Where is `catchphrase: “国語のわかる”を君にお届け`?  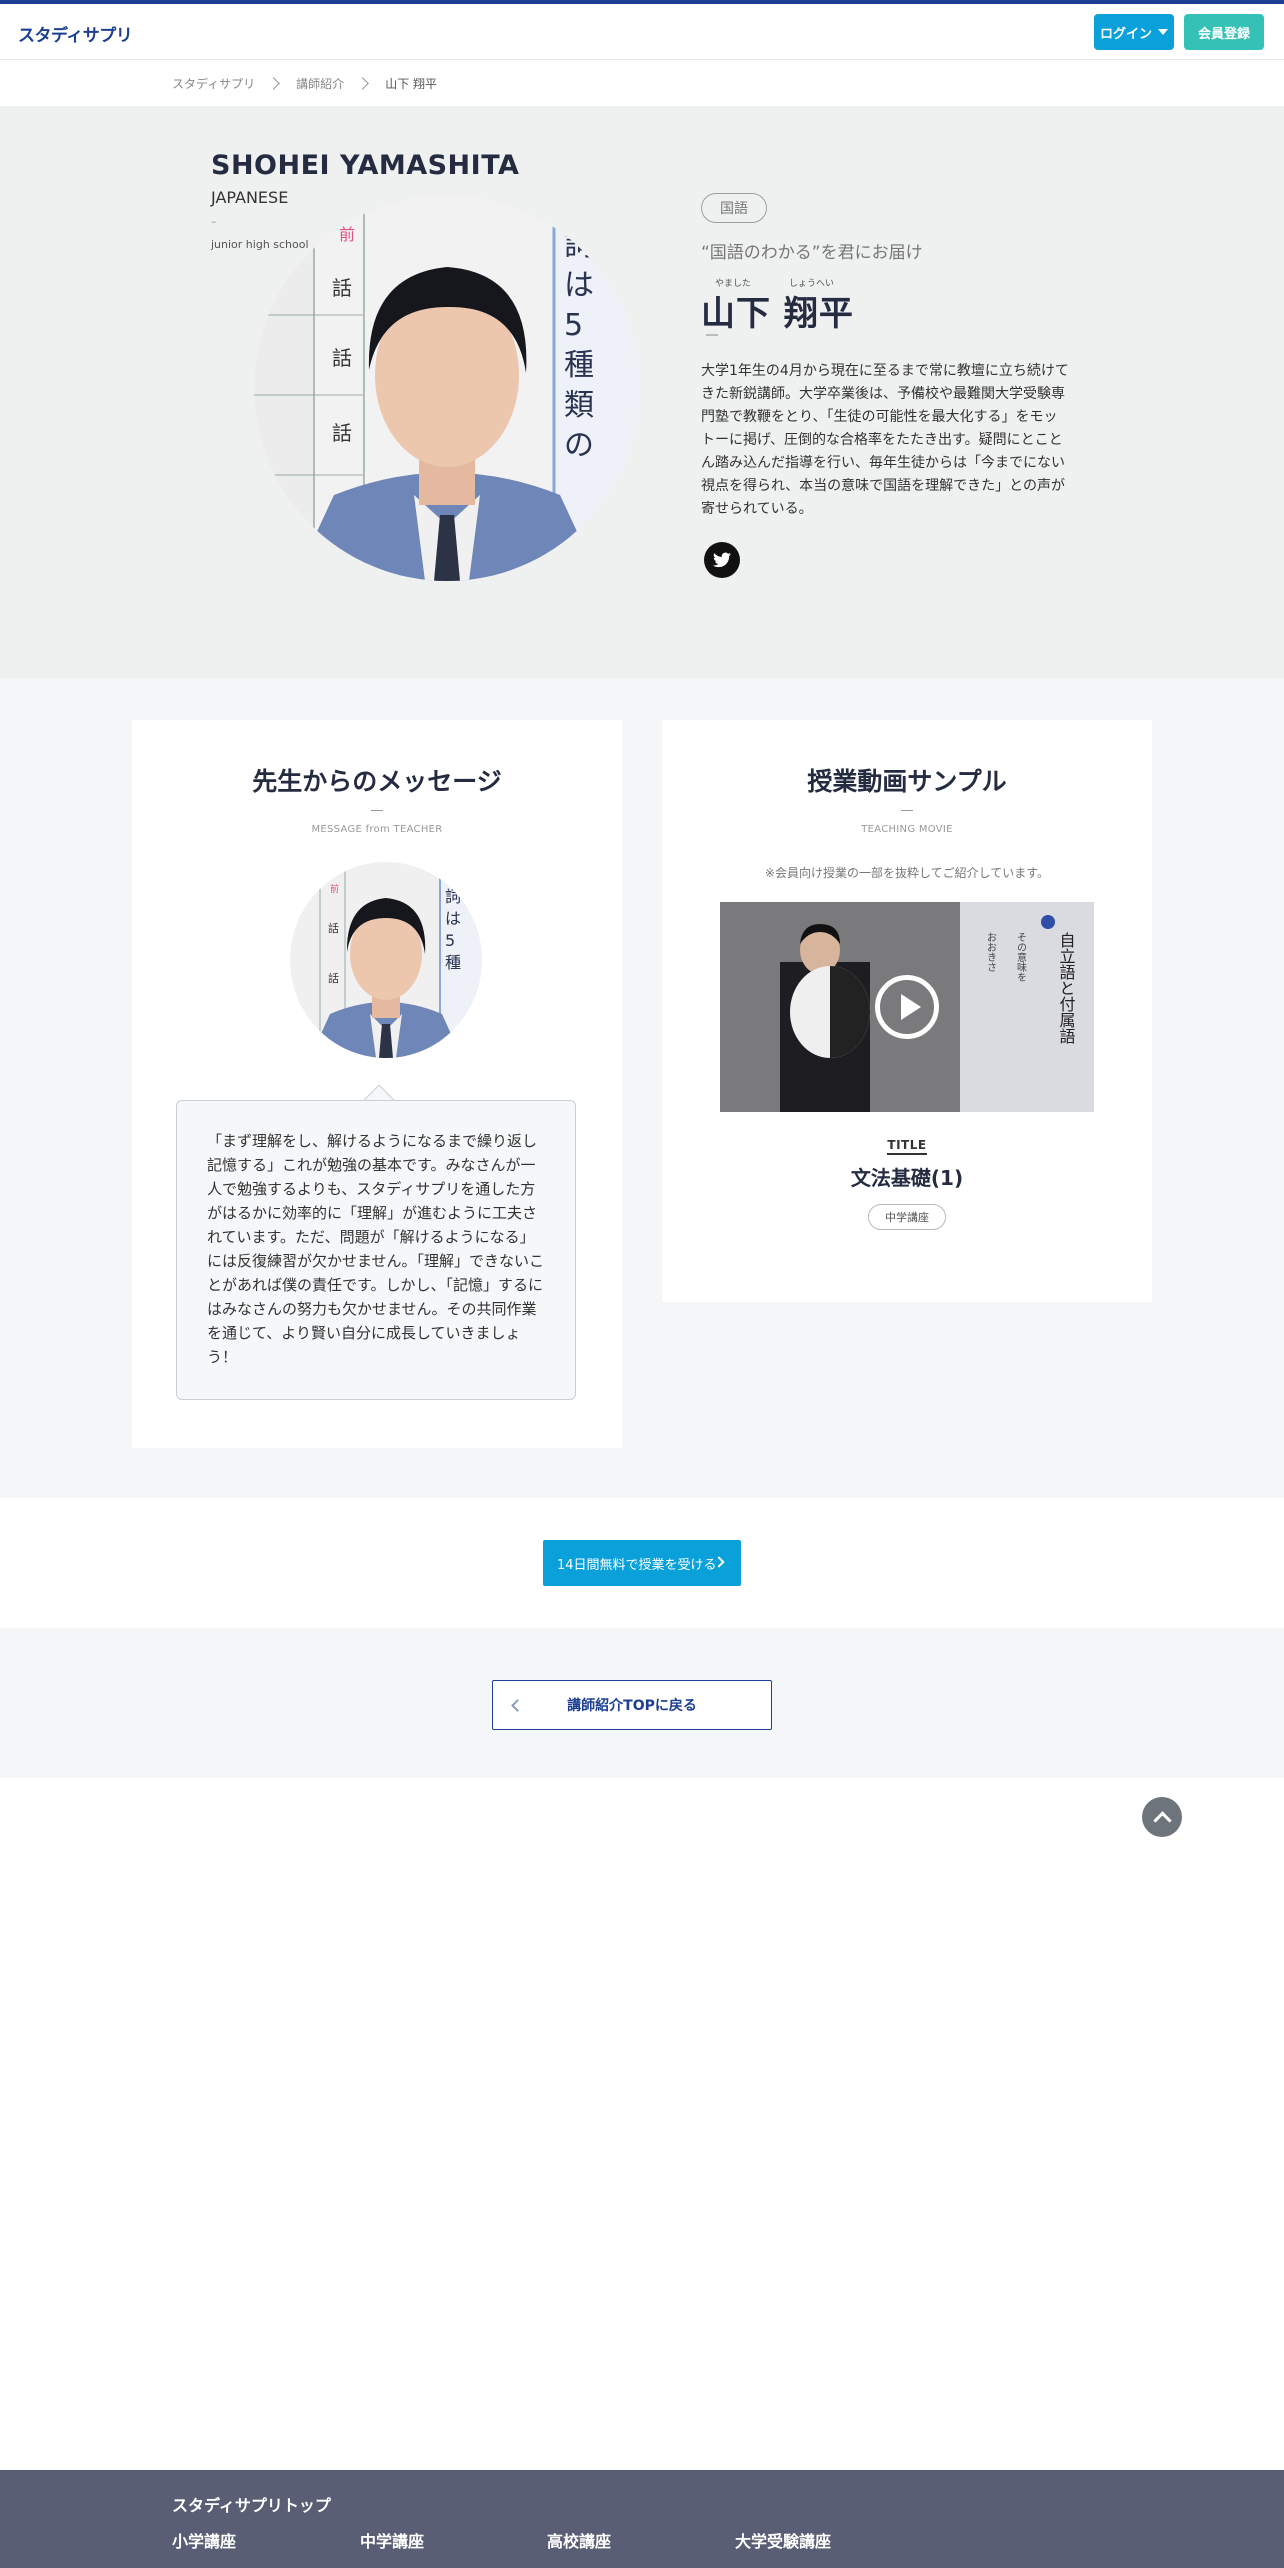 catchphrase: “国語のわかる”を君にお届け is located at coordinates (812, 253).